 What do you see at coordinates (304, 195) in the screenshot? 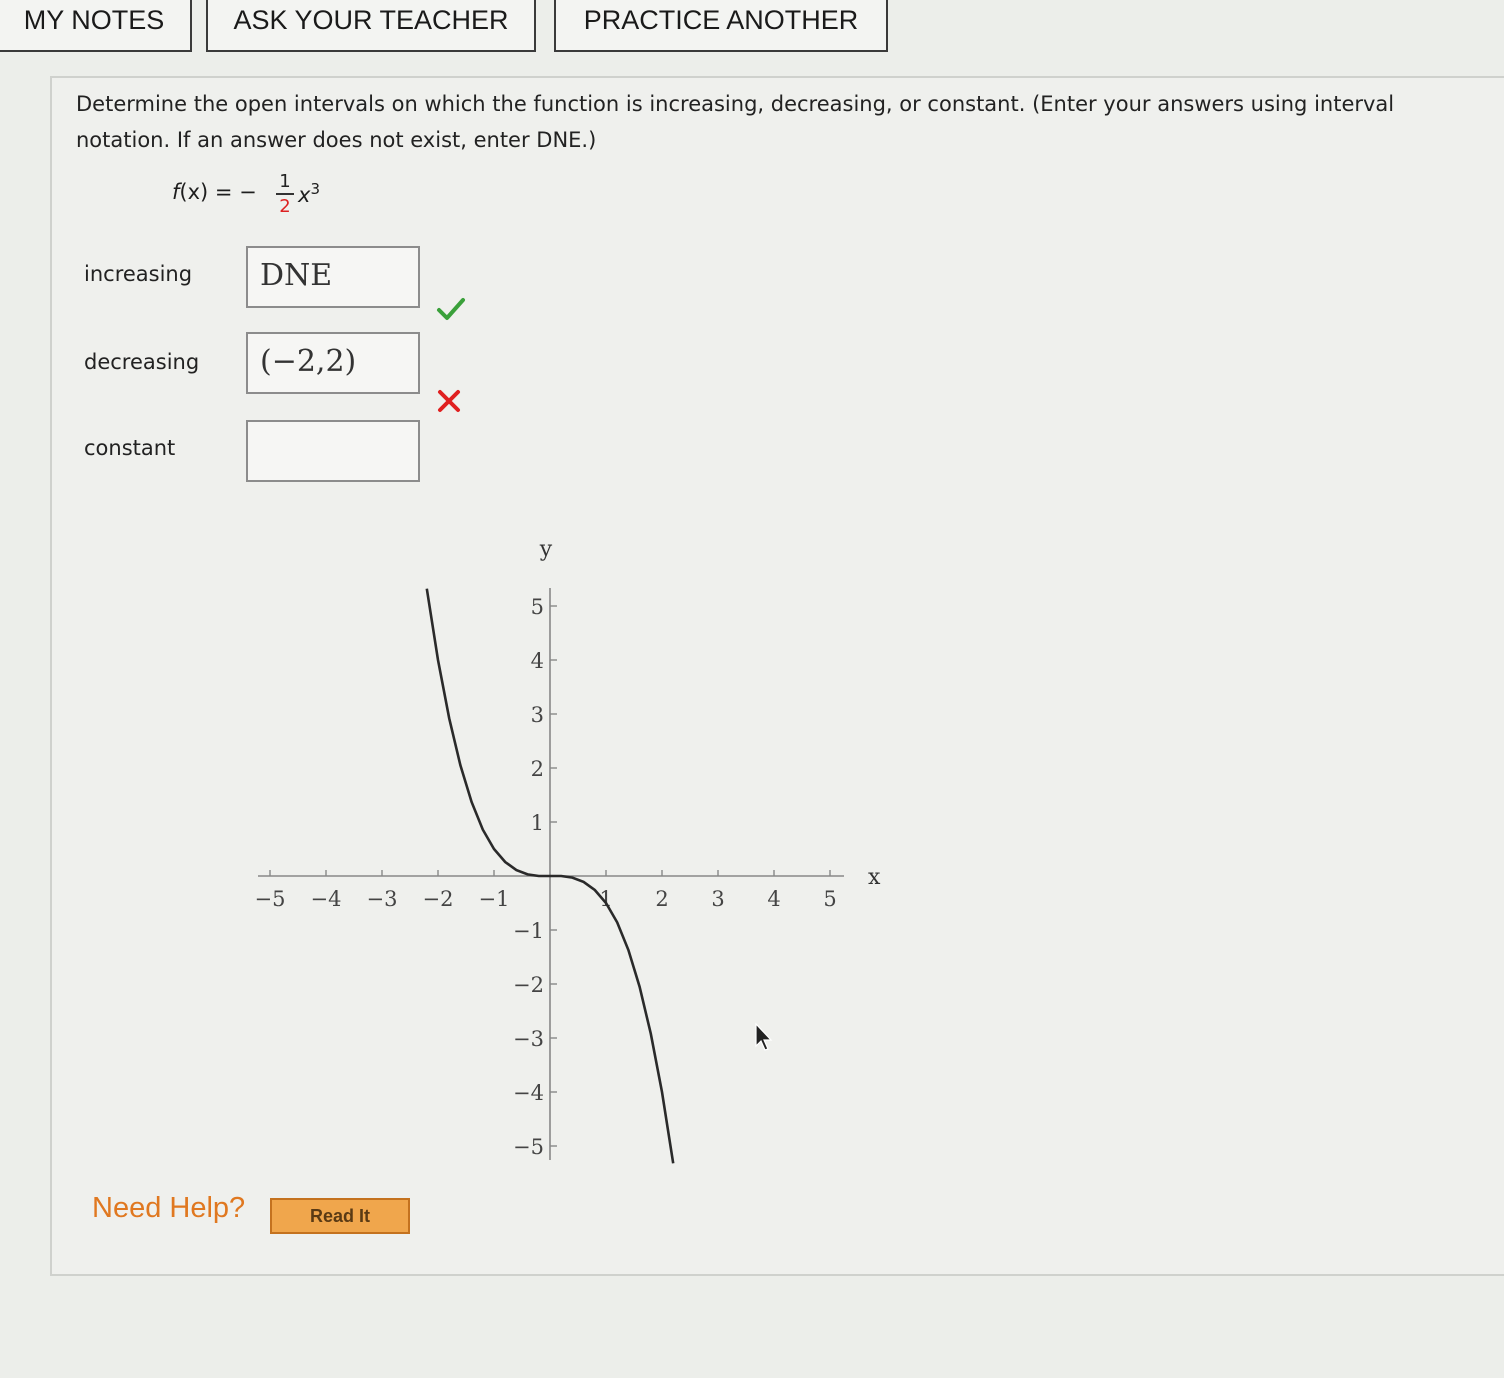
I see `formula-variable: x` at bounding box center [304, 195].